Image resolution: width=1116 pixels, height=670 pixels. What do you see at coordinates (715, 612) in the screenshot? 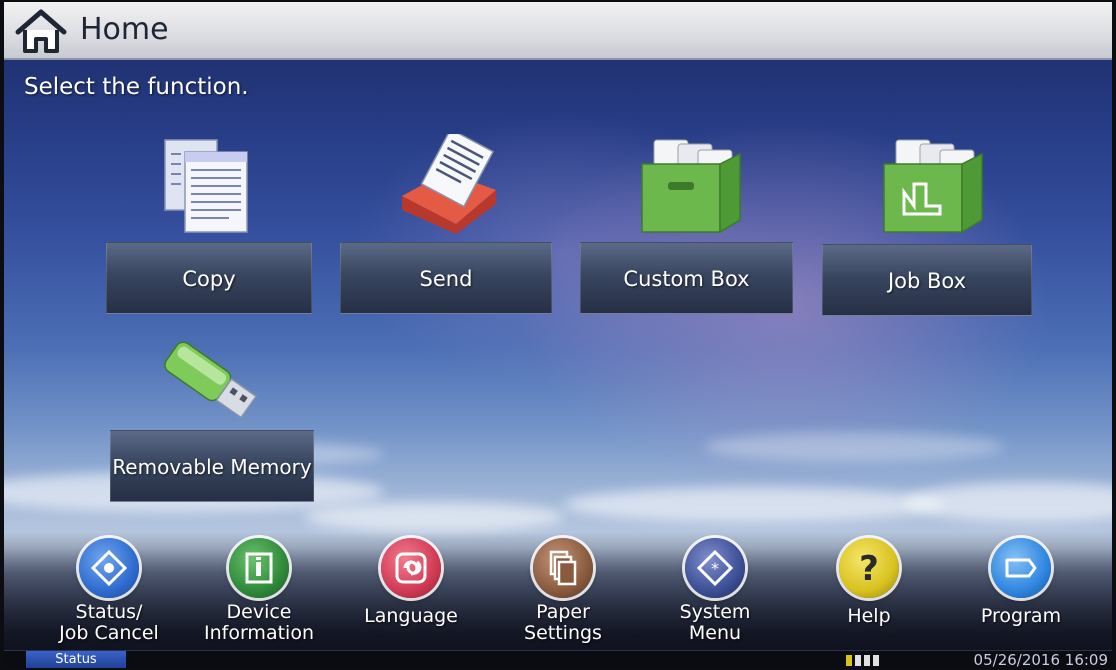
I see `system-label-line1: System` at bounding box center [715, 612].